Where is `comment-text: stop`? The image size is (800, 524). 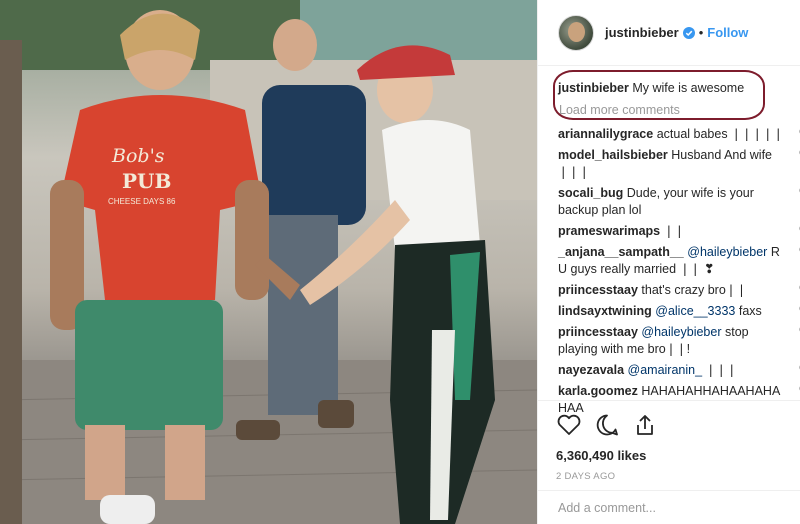
comment-text: stop is located at coordinates (737, 332).